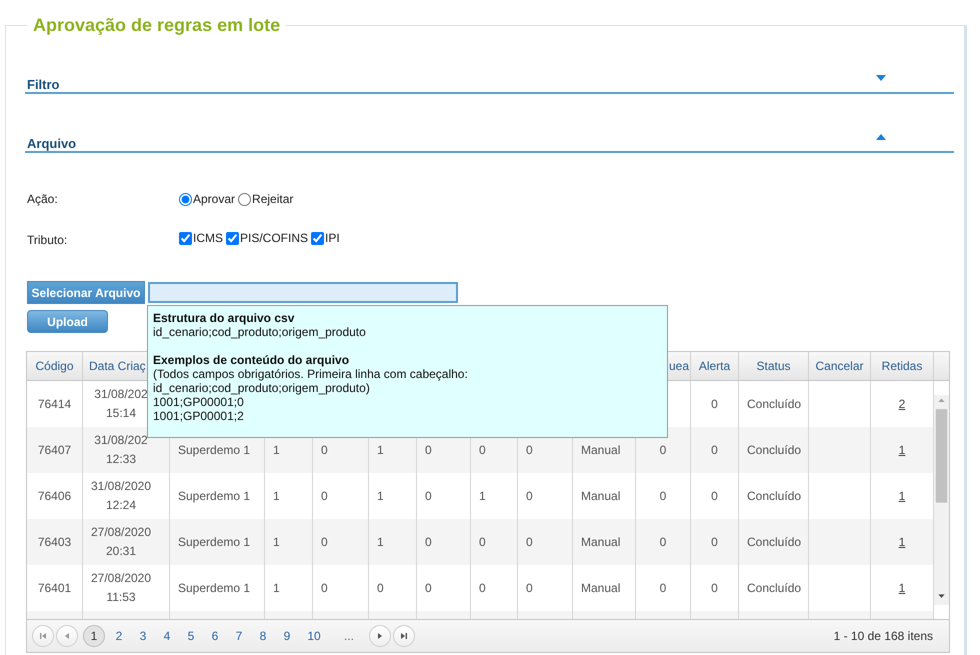 Image resolution: width=980 pixels, height=655 pixels. What do you see at coordinates (208, 238) in the screenshot?
I see `option-label: ICMS` at bounding box center [208, 238].